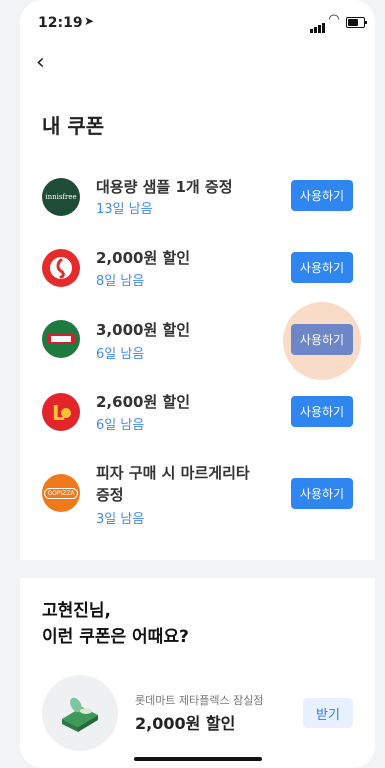 The height and width of the screenshot is (768, 385). What do you see at coordinates (197, 497) in the screenshot?
I see `coupon-item: GOPIZZA 피자 구매 시 마르게리타 증정 3일 남음 사용하기` at bounding box center [197, 497].